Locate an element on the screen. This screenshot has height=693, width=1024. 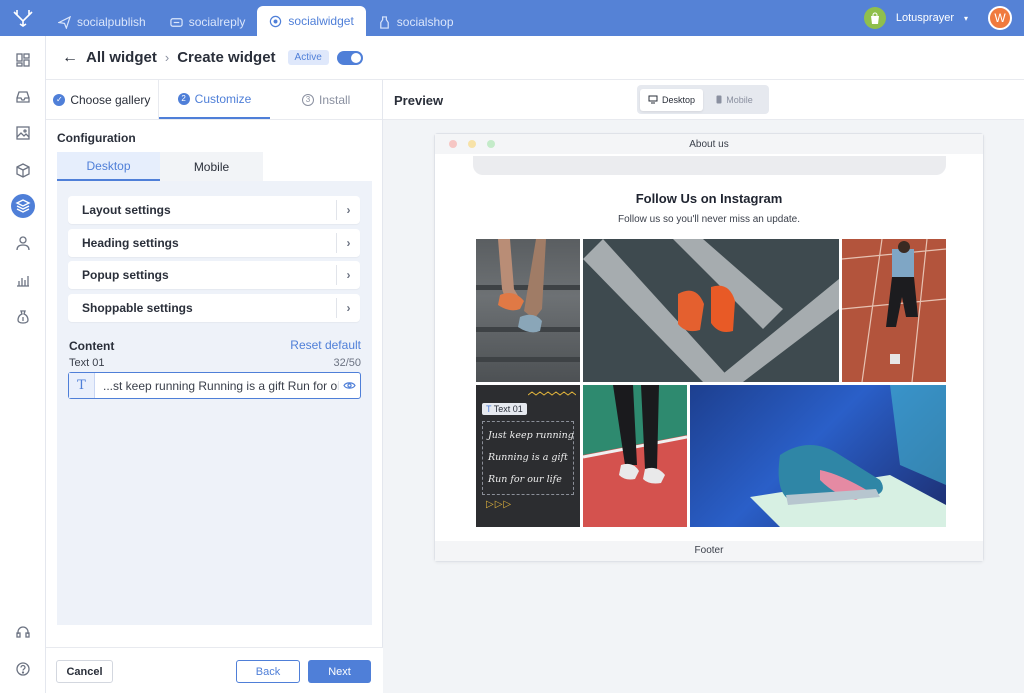
dashboard-icon is located at coordinates (23, 60).